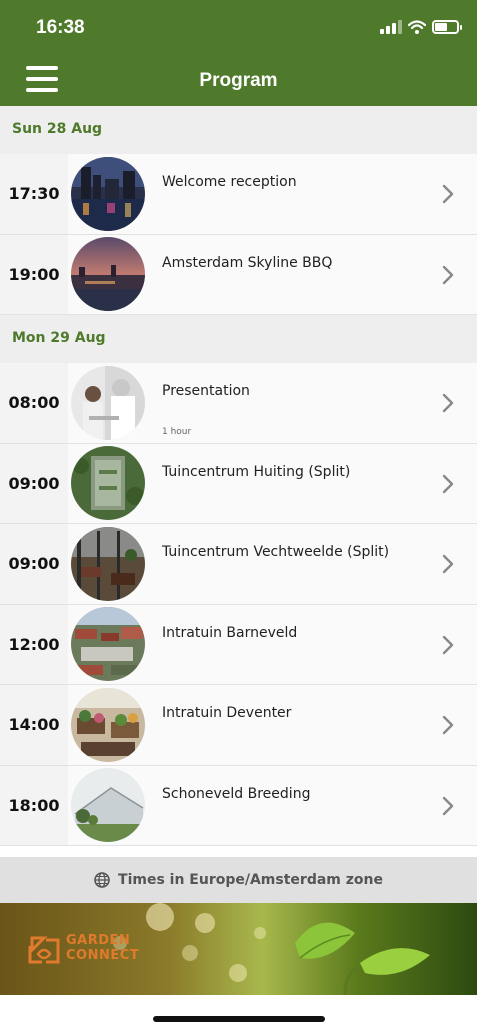 The height and width of the screenshot is (1032, 477). I want to click on event-time: 14:00, so click(34, 725).